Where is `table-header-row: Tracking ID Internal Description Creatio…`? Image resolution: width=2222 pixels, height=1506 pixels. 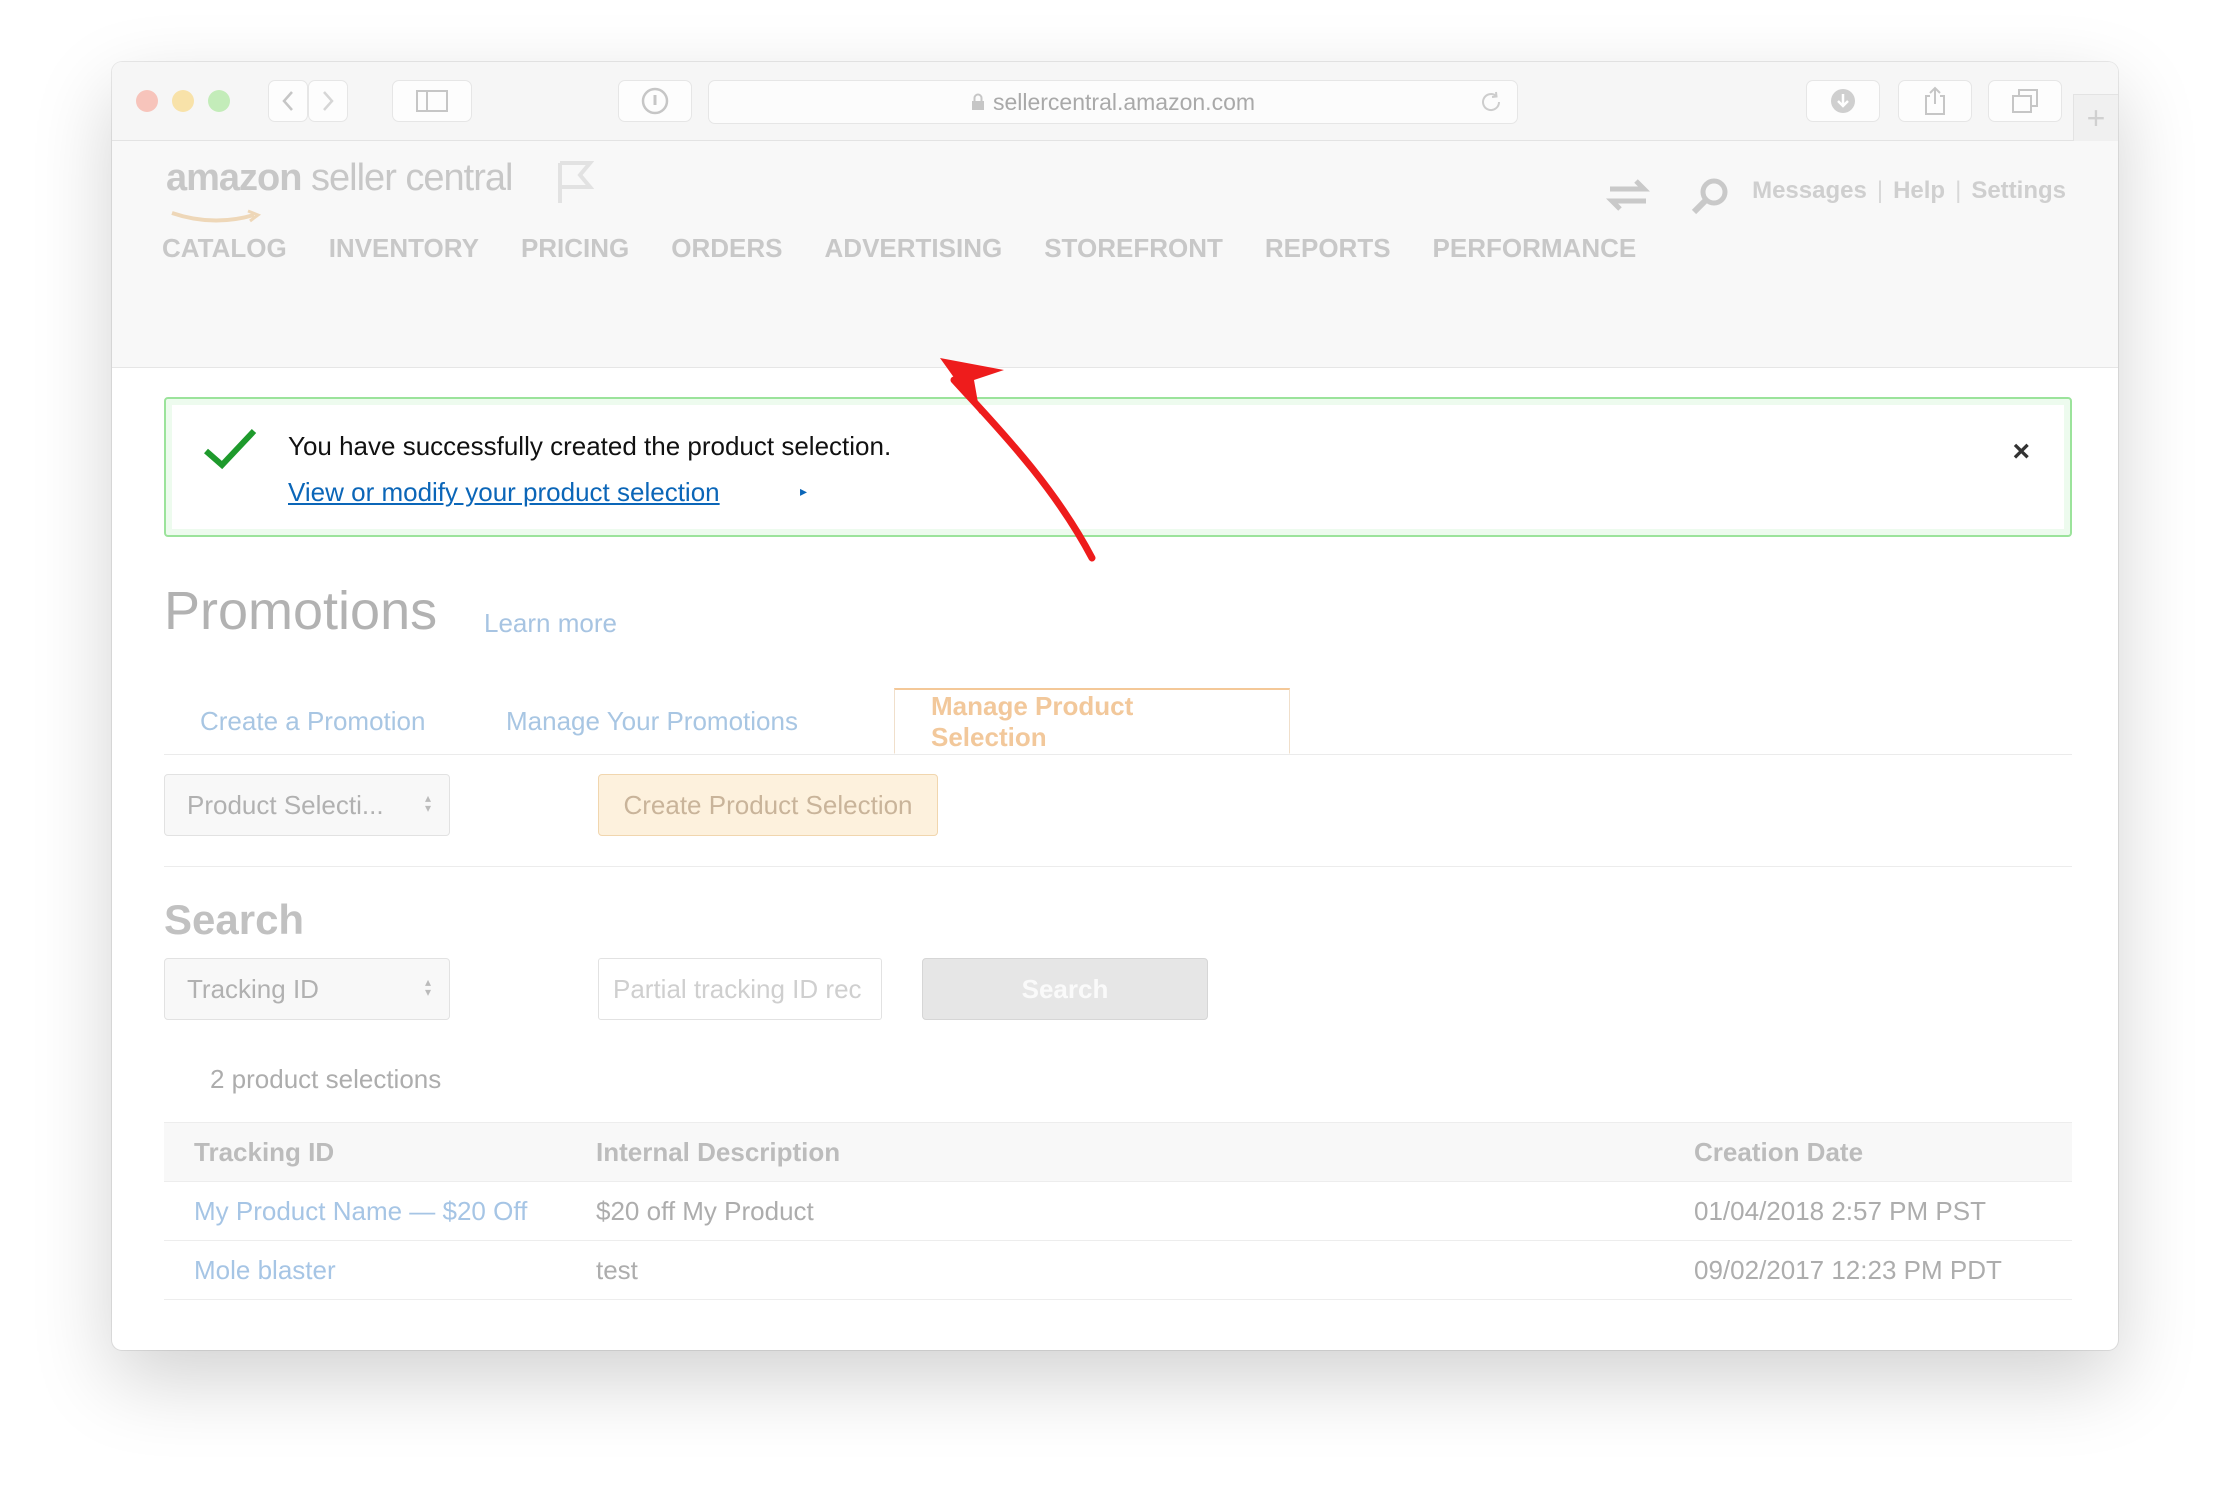 table-header-row: Tracking ID Internal Description Creatio… is located at coordinates (1118, 1151).